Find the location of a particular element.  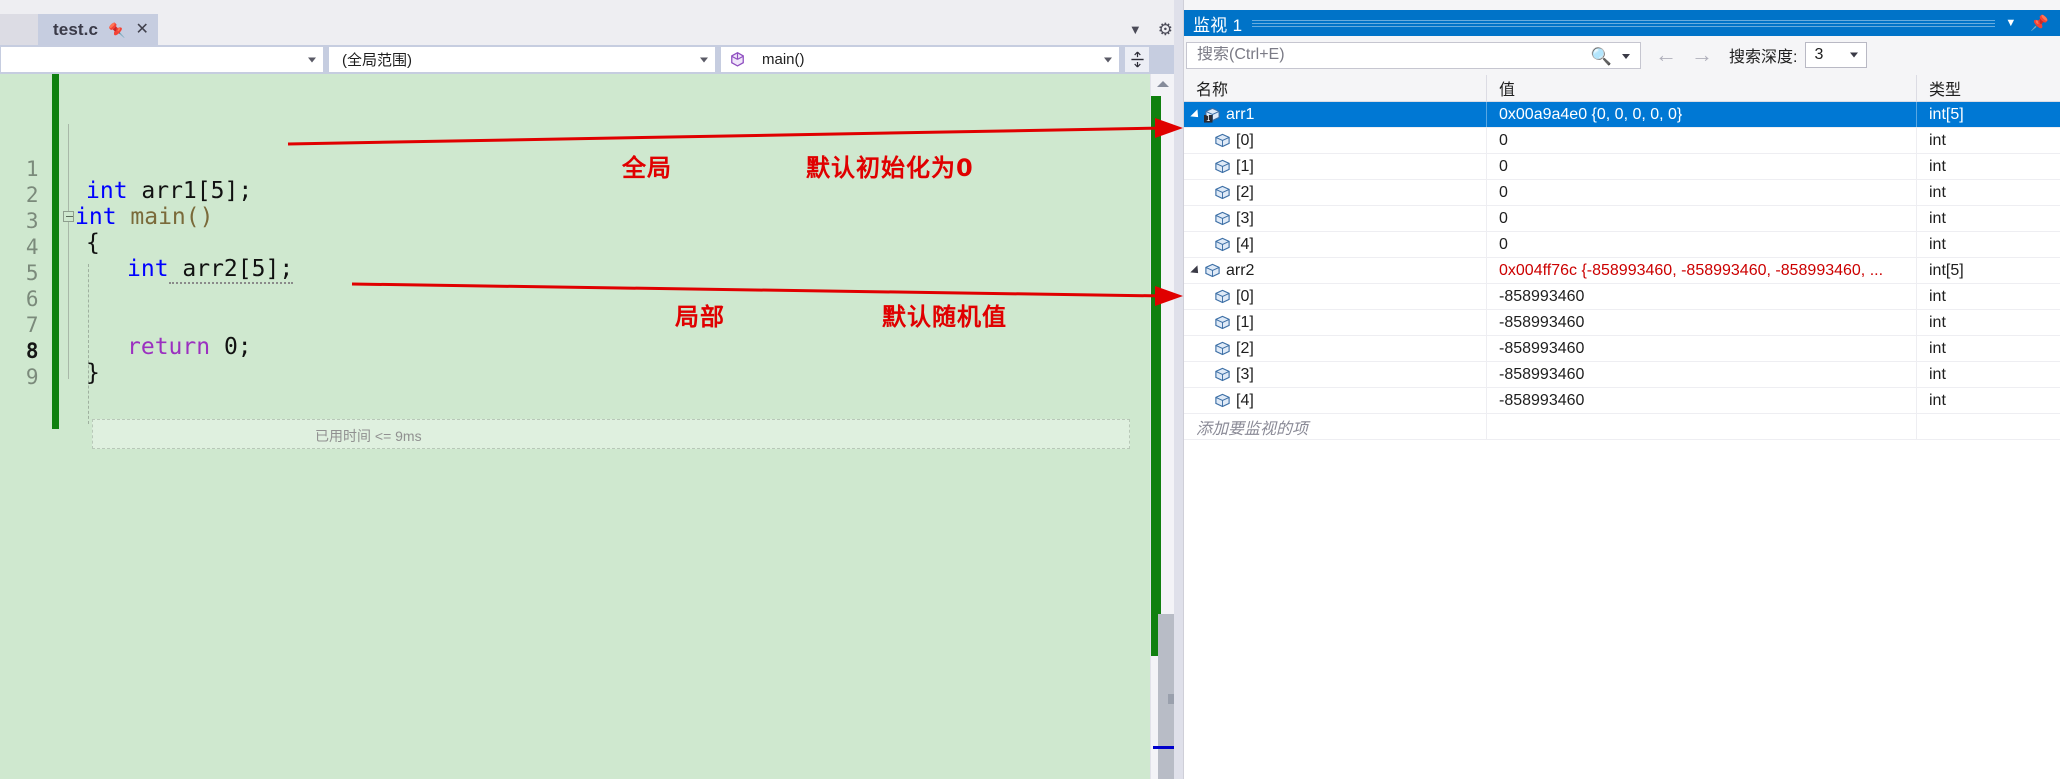

watch-row: [4] 0 int is located at coordinates (1622, 245).